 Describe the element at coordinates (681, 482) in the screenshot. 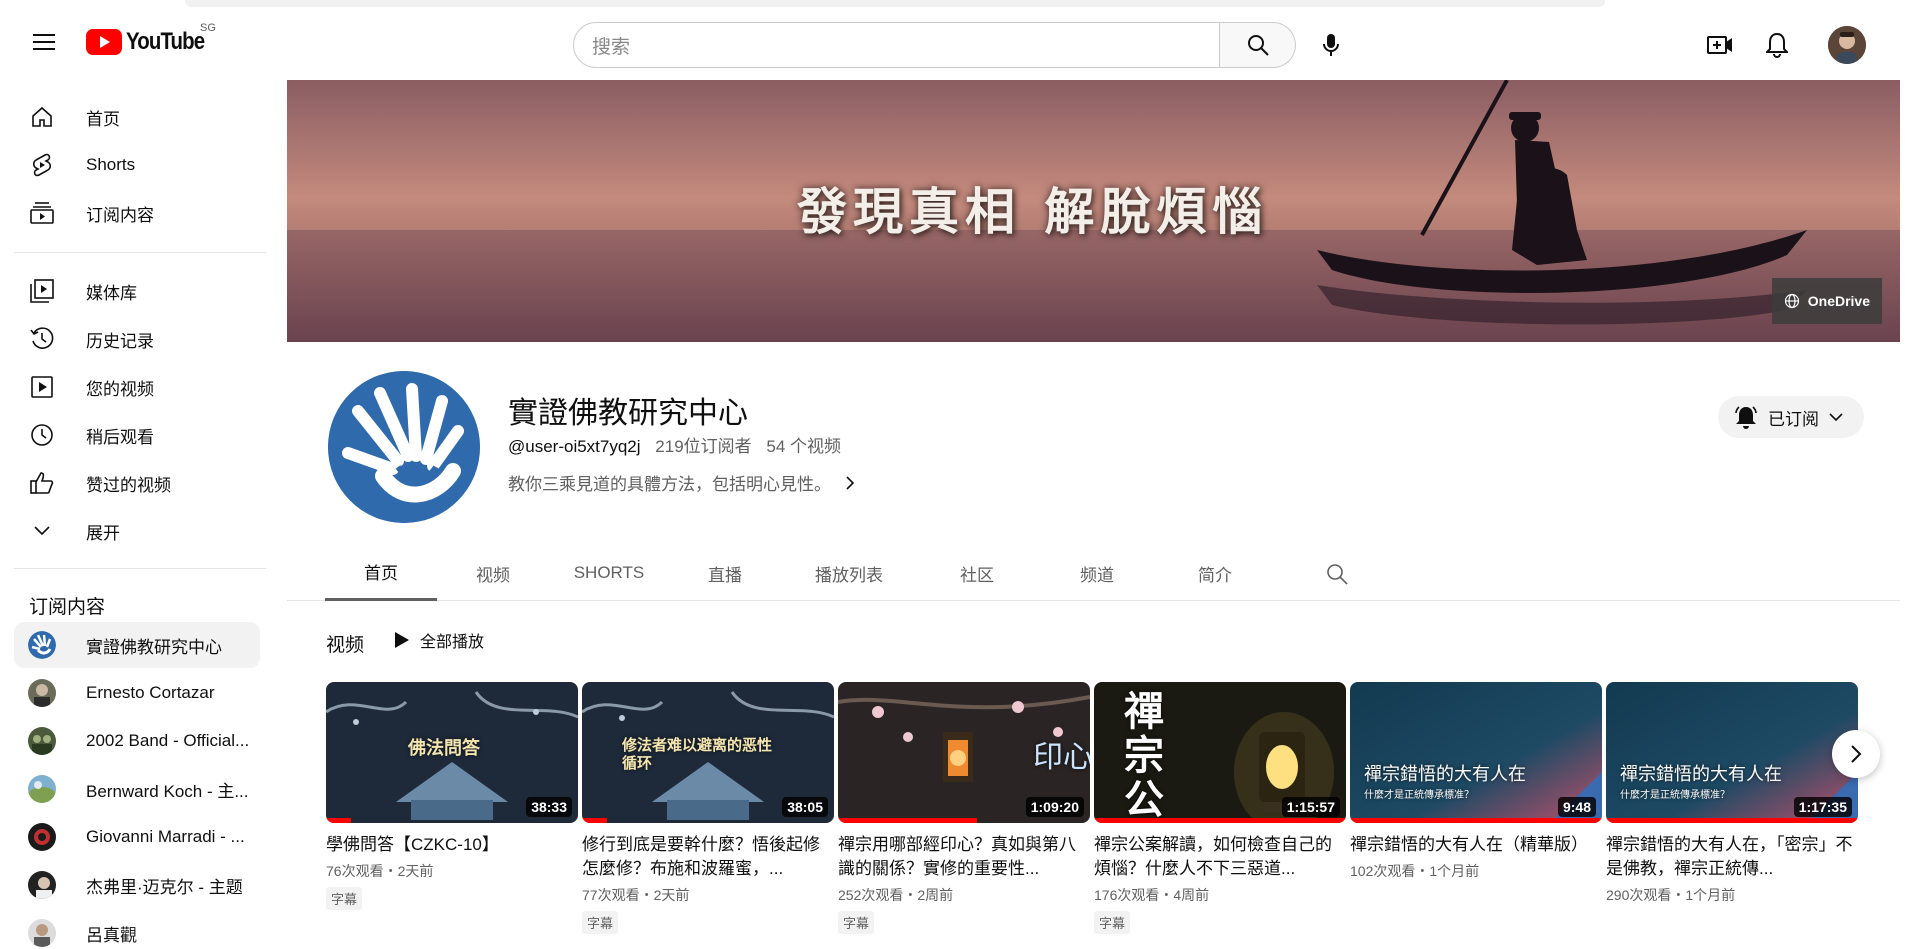

I see `channel-description: 教你三乘見道的具體方法，包括明心見性。` at that location.